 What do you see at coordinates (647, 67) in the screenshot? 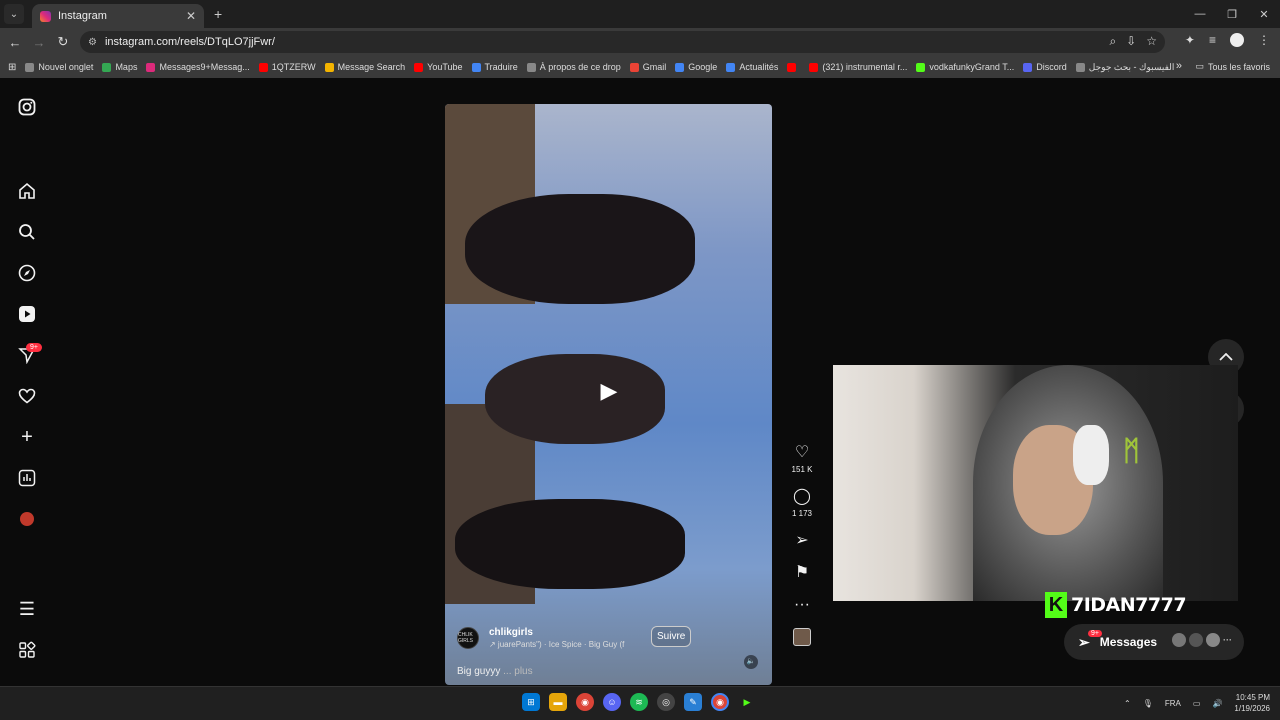
I see `bookmark-item: Gmail` at bounding box center [647, 67].